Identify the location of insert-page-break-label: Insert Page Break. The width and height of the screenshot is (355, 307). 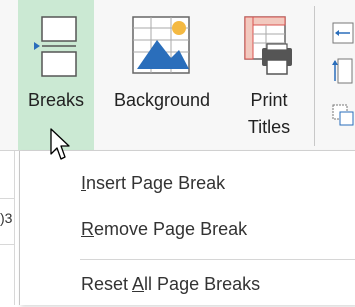
(153, 183).